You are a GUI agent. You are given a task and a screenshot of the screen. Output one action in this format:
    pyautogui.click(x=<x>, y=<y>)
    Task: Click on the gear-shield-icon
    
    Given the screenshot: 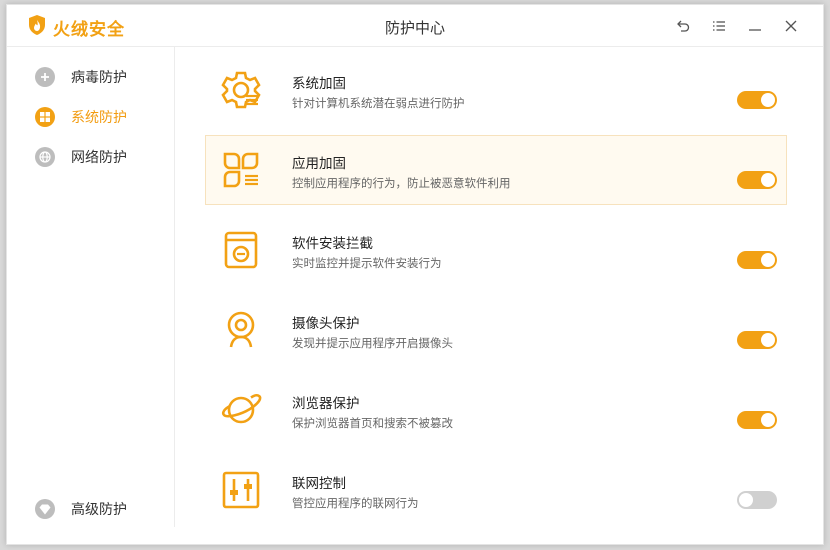 What is the action you would take?
    pyautogui.click(x=241, y=90)
    